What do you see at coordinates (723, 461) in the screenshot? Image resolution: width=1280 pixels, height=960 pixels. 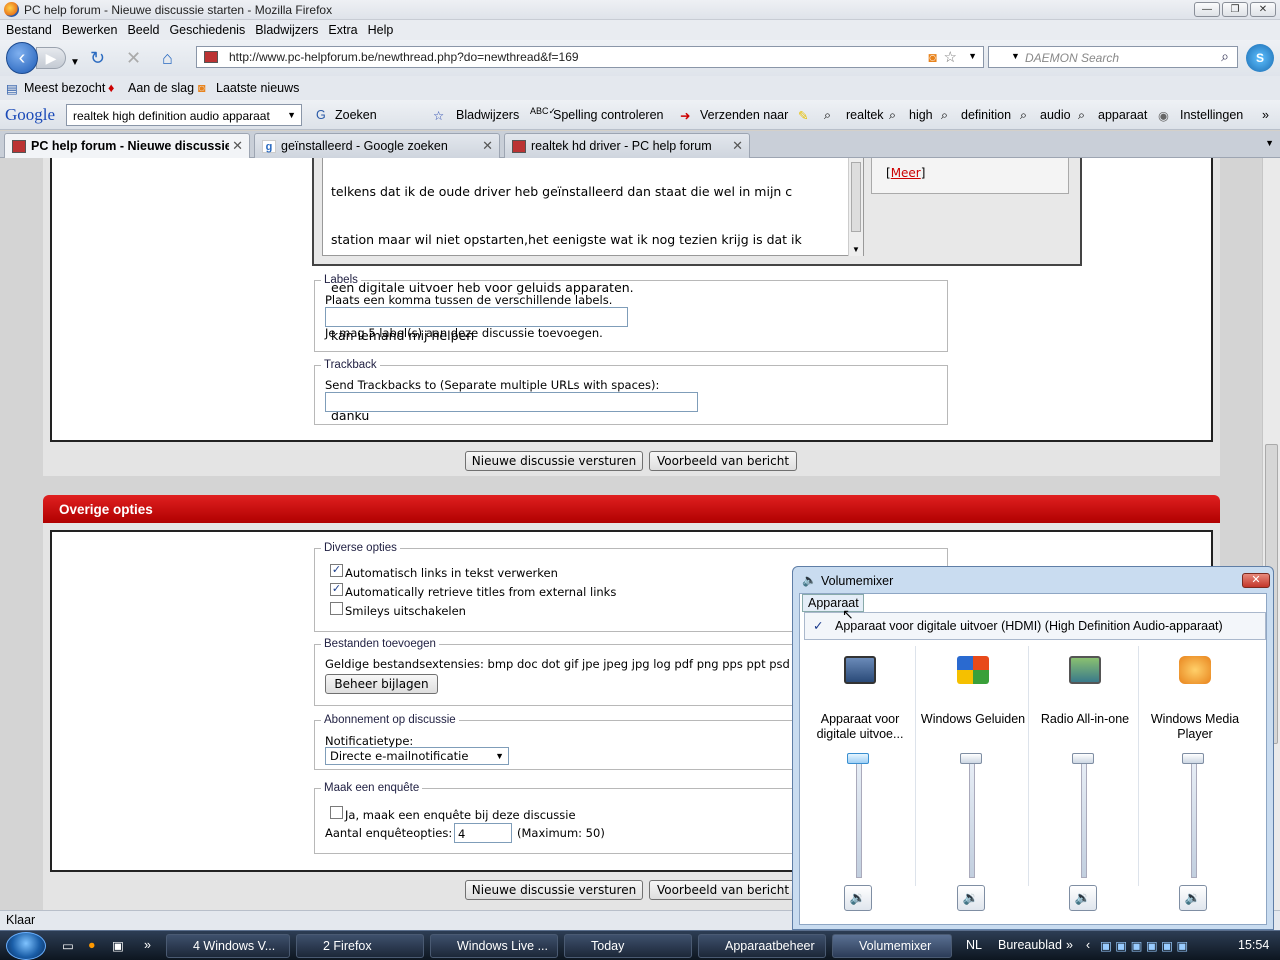 I see `preview-button: Voorbeeld van bericht` at bounding box center [723, 461].